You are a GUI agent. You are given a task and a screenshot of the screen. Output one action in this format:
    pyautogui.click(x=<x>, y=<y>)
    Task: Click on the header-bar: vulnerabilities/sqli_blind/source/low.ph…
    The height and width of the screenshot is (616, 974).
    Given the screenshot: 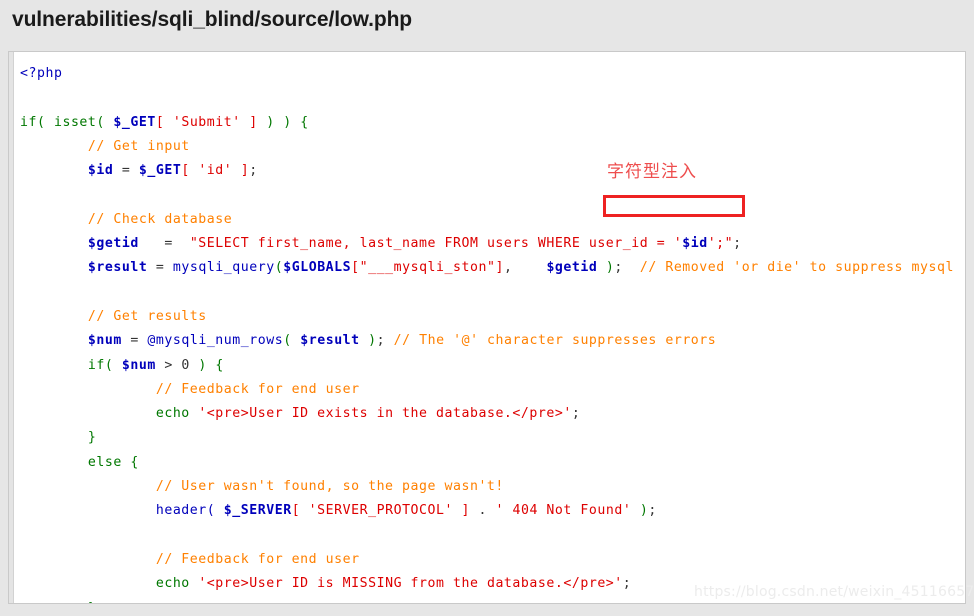 What is the action you would take?
    pyautogui.click(x=487, y=23)
    